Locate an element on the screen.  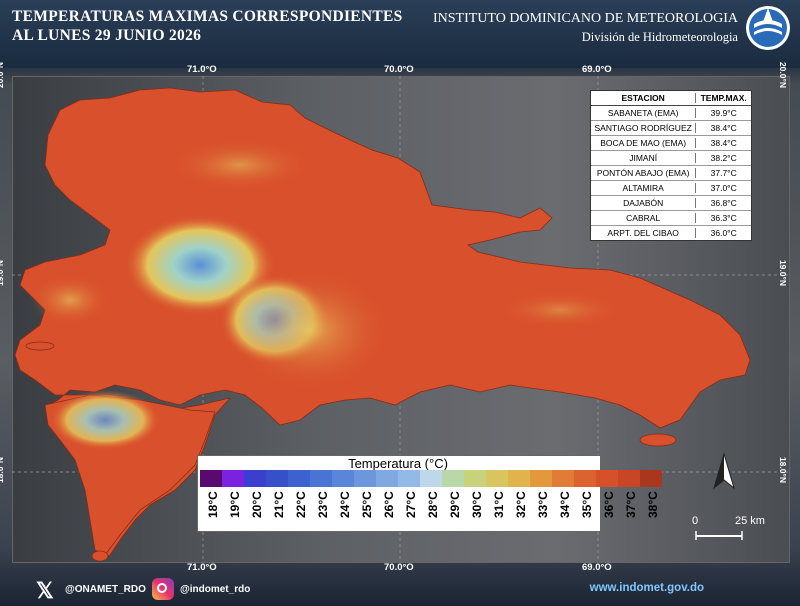
north-arrow-icon is located at coordinates (724, 471).